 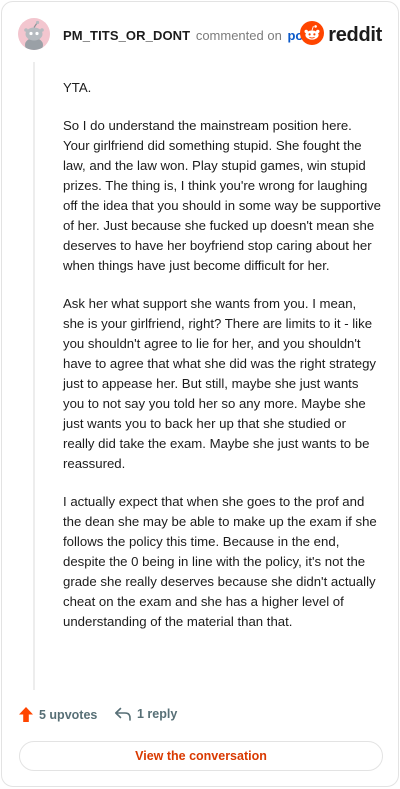 What do you see at coordinates (34, 34) in the screenshot?
I see `snoo-avatar-icon` at bounding box center [34, 34].